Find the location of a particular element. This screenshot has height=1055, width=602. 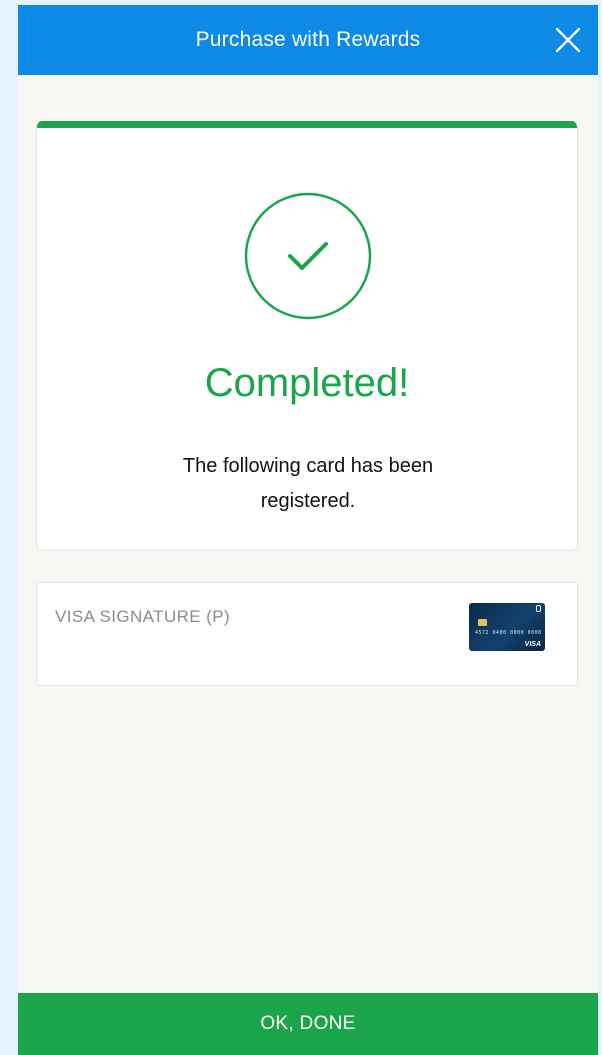

page-title: Purchase with Rewards is located at coordinates (308, 39).